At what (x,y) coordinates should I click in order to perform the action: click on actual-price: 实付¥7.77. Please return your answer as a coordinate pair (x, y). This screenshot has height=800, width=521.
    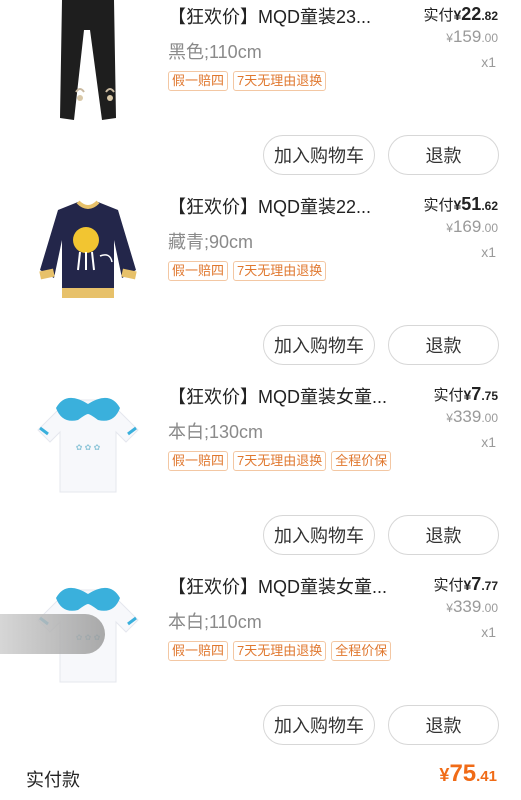
    Looking at the image, I should click on (465, 584).